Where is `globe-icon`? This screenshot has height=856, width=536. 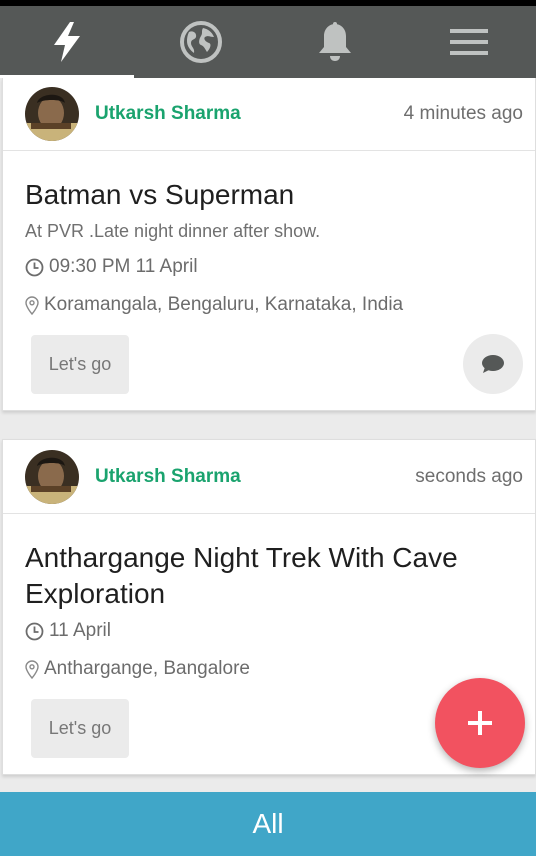
globe-icon is located at coordinates (201, 42).